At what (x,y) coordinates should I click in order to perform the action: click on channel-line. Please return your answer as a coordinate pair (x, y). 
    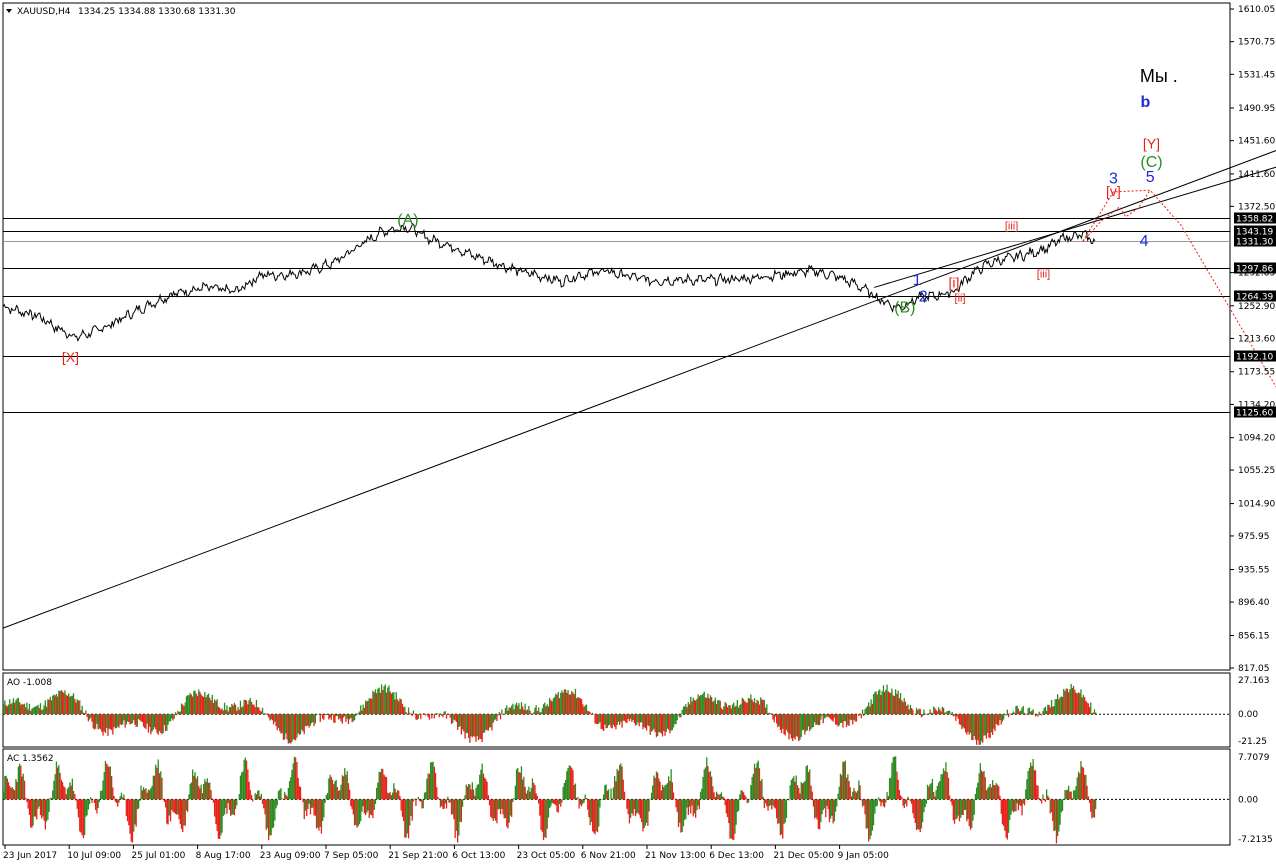
    Looking at the image, I should click on (1075, 186).